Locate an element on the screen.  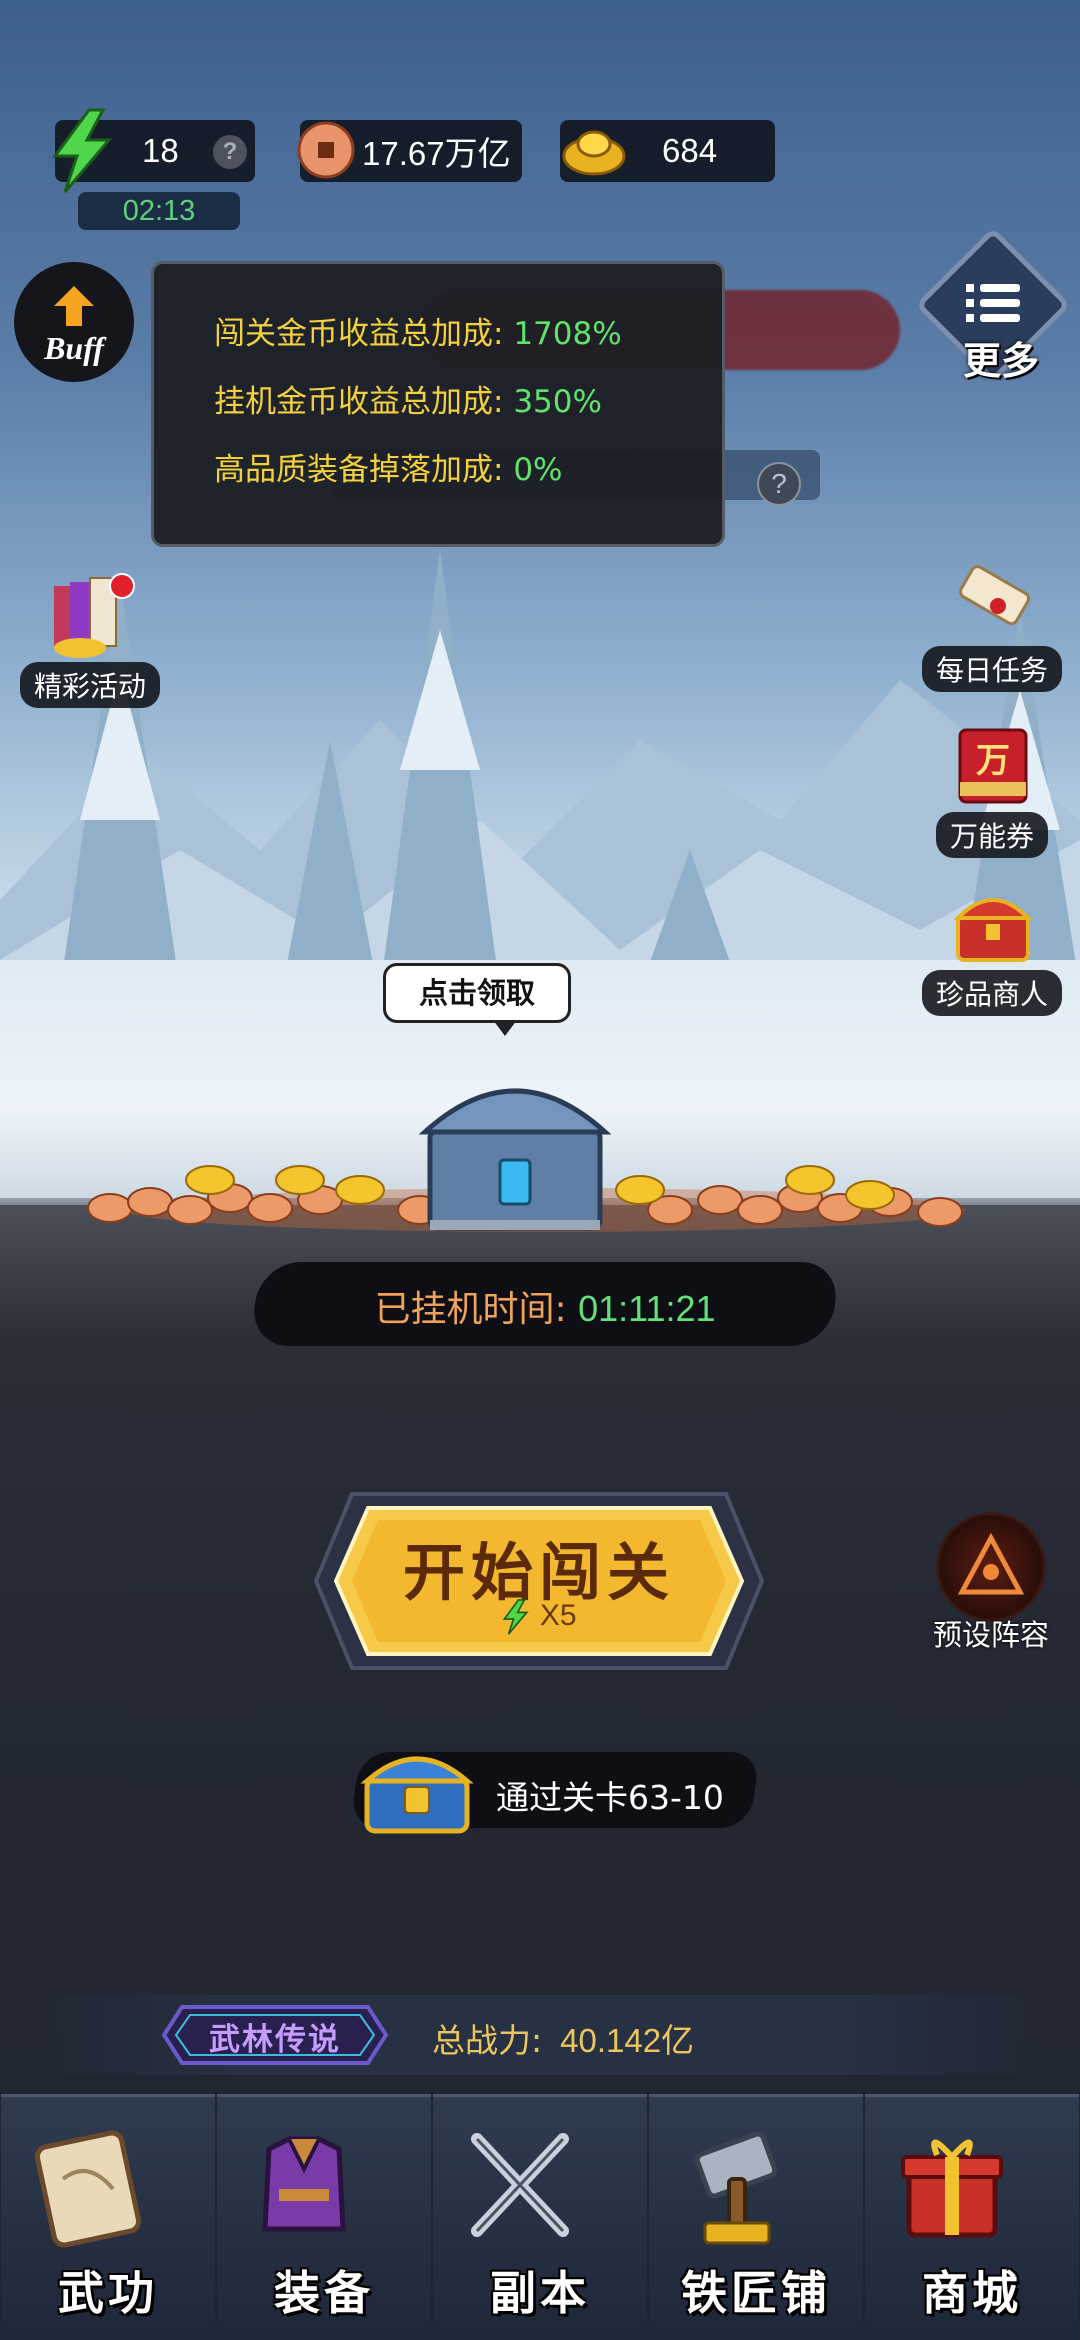
coin-value: 17.67万亿 is located at coordinates (436, 153).